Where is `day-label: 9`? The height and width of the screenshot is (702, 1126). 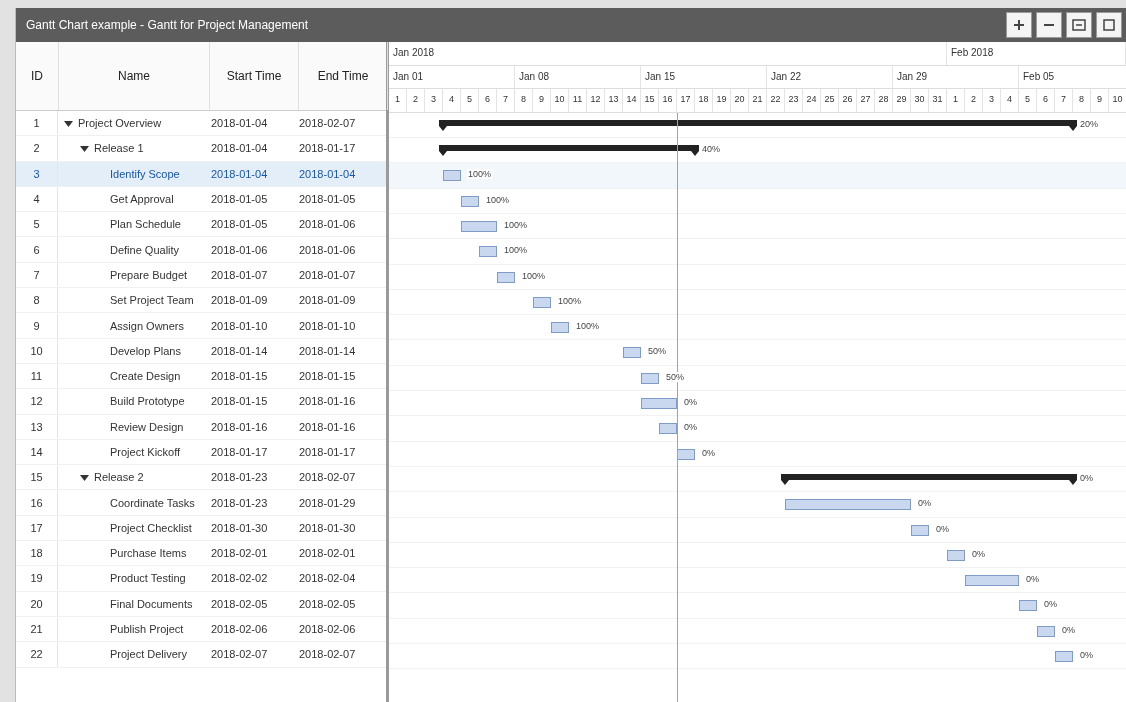
day-label: 9 is located at coordinates (542, 100).